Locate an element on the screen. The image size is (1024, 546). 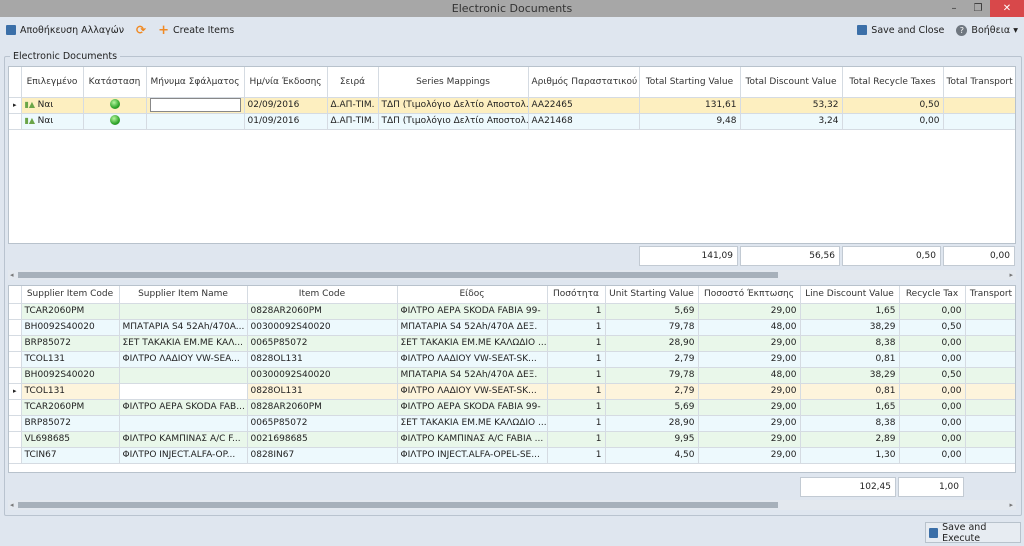
close-button: ✕ is located at coordinates (1007, 8).